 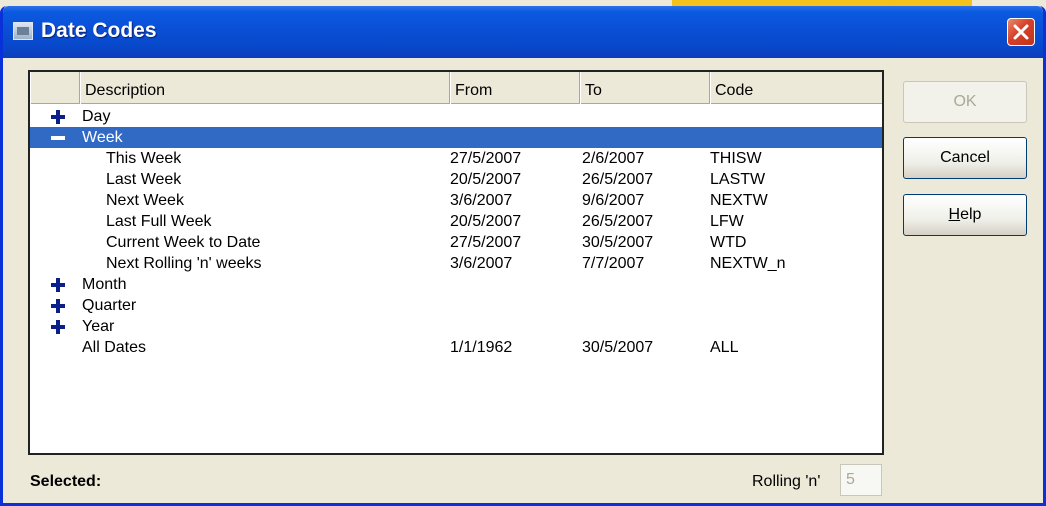 What do you see at coordinates (796, 88) in the screenshot?
I see `column-header-code: Code` at bounding box center [796, 88].